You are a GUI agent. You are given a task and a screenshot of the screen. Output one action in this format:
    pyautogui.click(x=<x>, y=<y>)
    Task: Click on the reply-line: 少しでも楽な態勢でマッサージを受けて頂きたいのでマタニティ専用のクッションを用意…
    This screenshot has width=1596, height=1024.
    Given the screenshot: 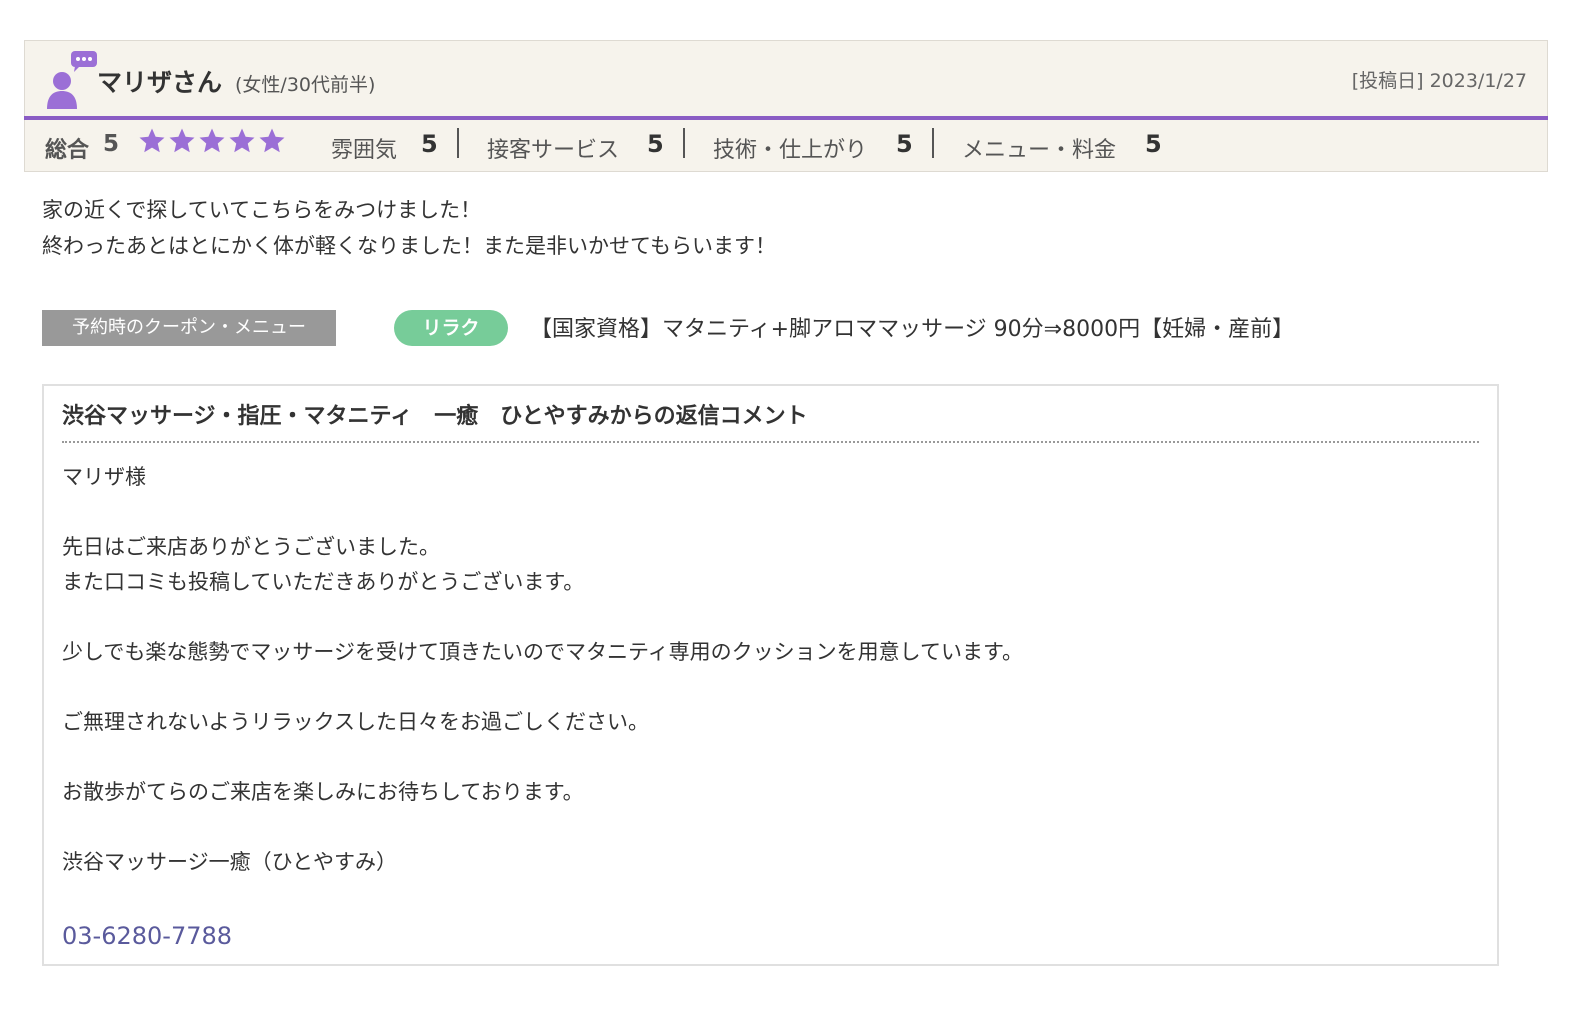 What is the action you would take?
    pyautogui.click(x=542, y=652)
    